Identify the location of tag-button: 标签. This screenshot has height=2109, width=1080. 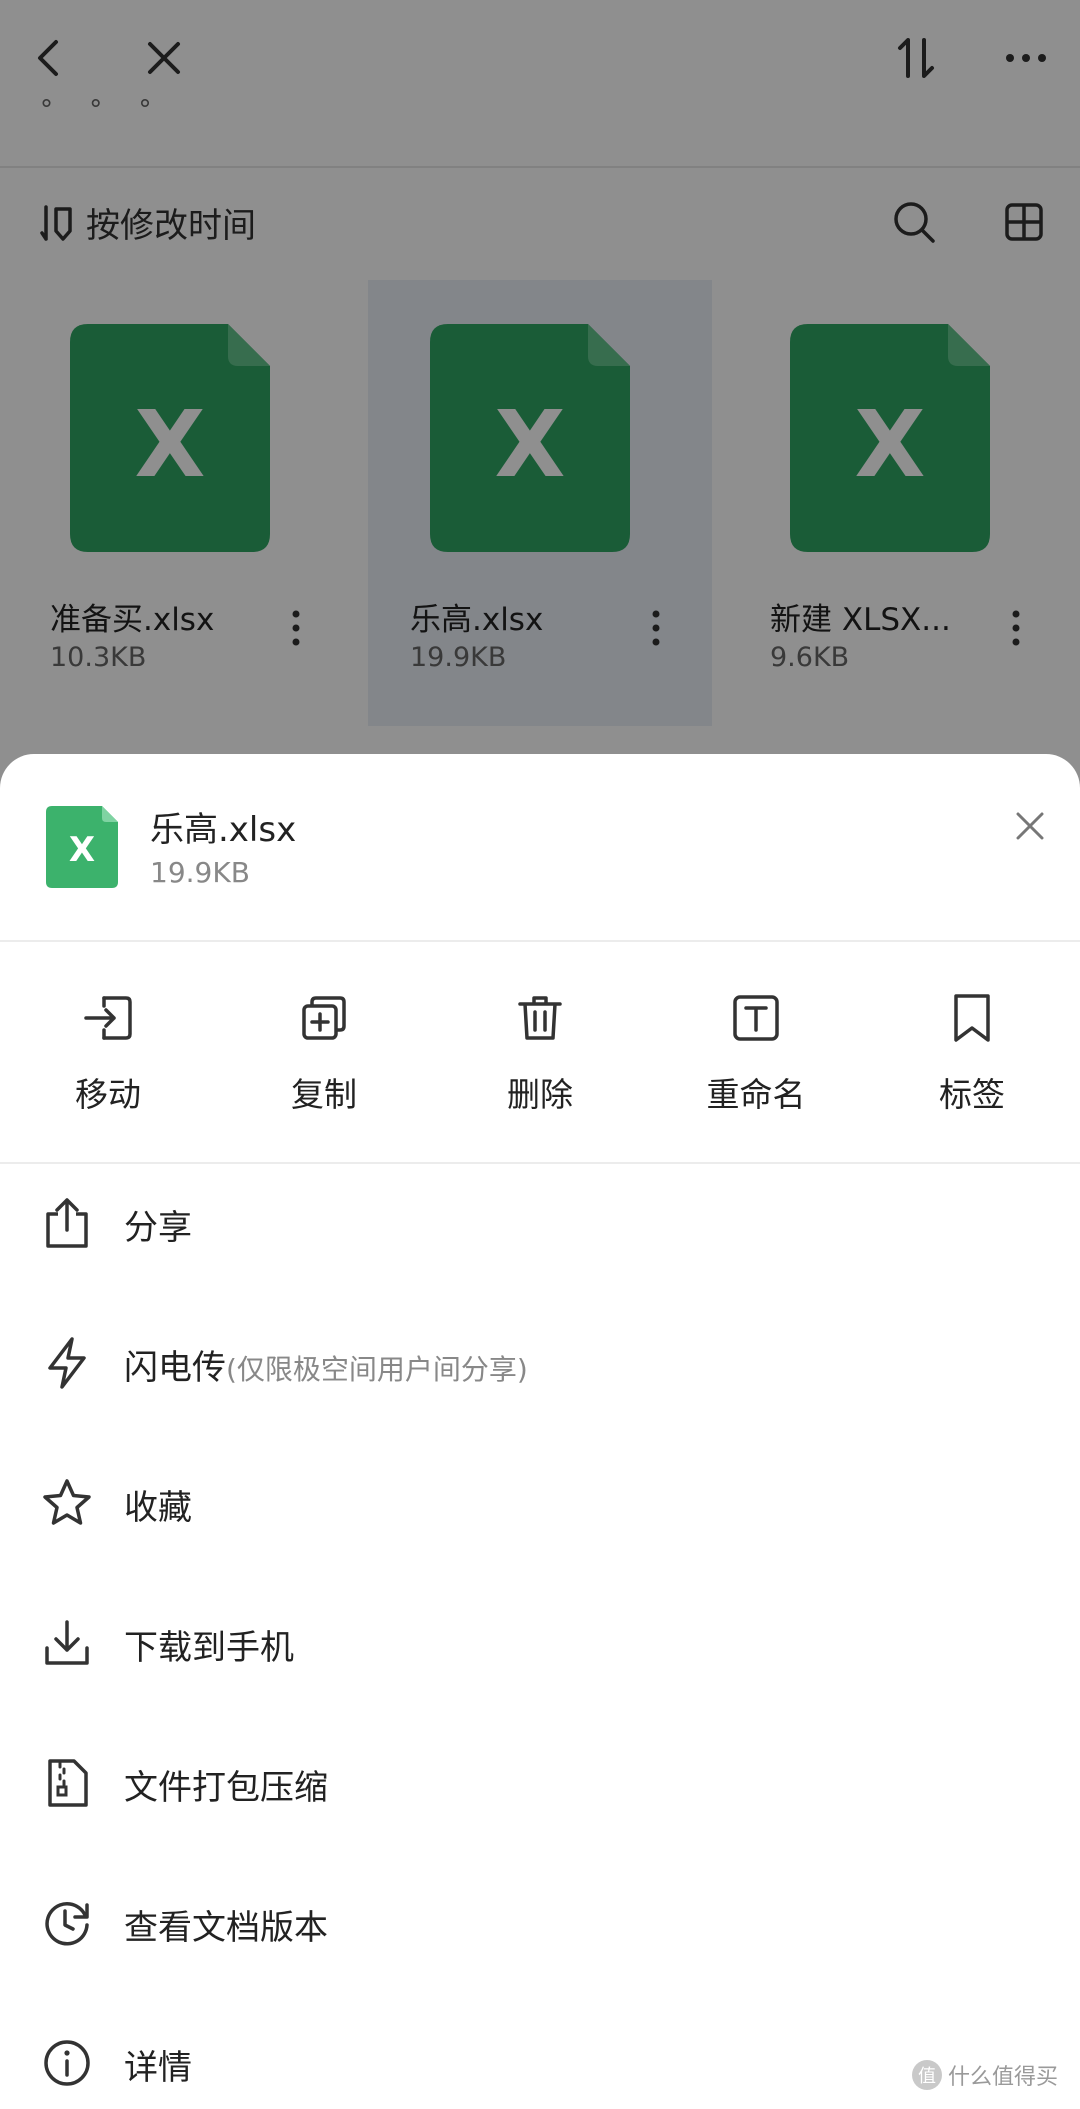
(972, 1053).